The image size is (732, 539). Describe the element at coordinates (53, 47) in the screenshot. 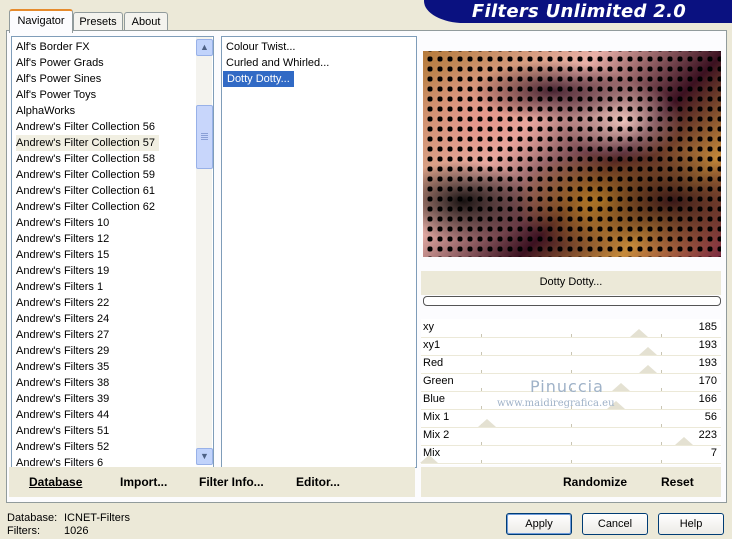

I see `category-item: Alf's Border FX` at that location.